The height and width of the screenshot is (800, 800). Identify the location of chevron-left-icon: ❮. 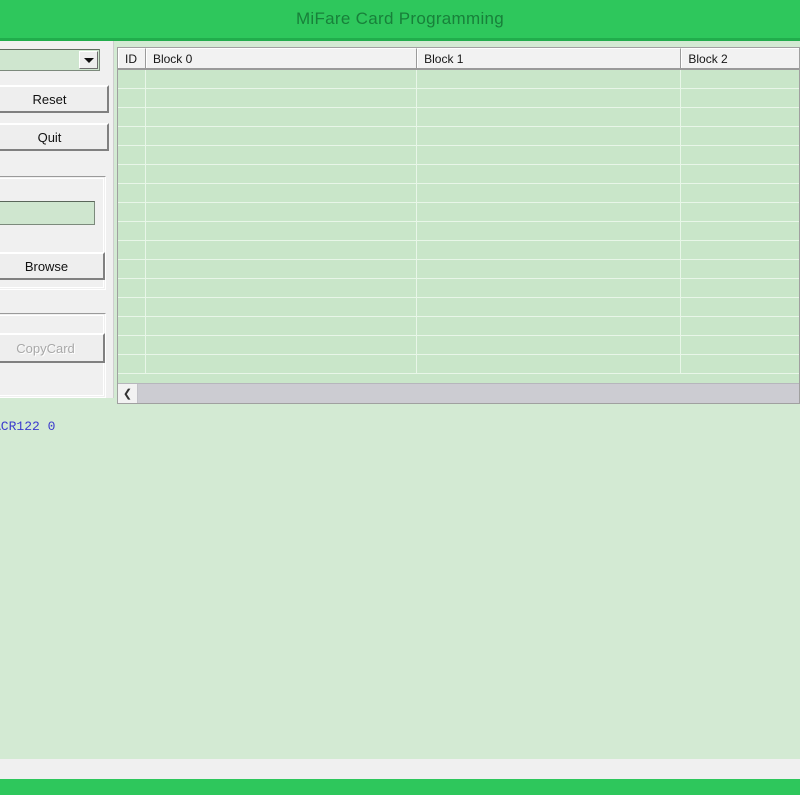
(128, 393).